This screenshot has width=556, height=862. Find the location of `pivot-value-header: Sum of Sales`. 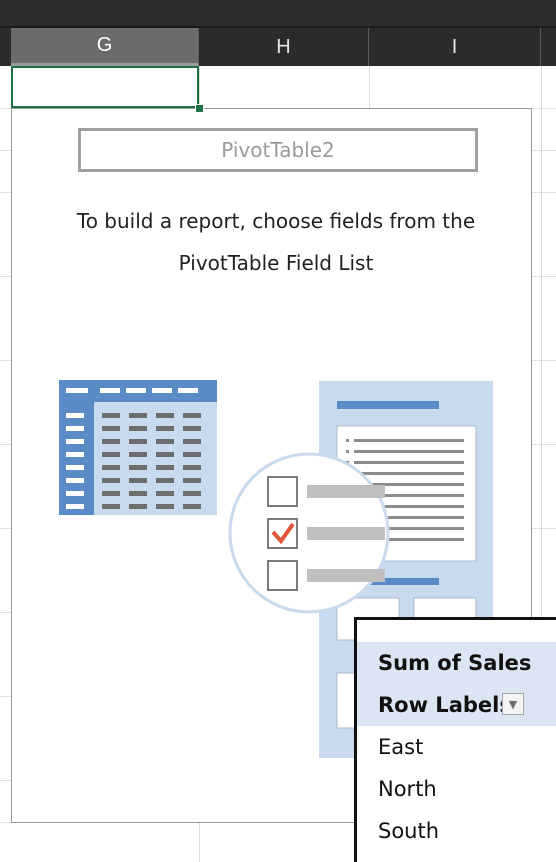

pivot-value-header: Sum of Sales is located at coordinates (456, 663).